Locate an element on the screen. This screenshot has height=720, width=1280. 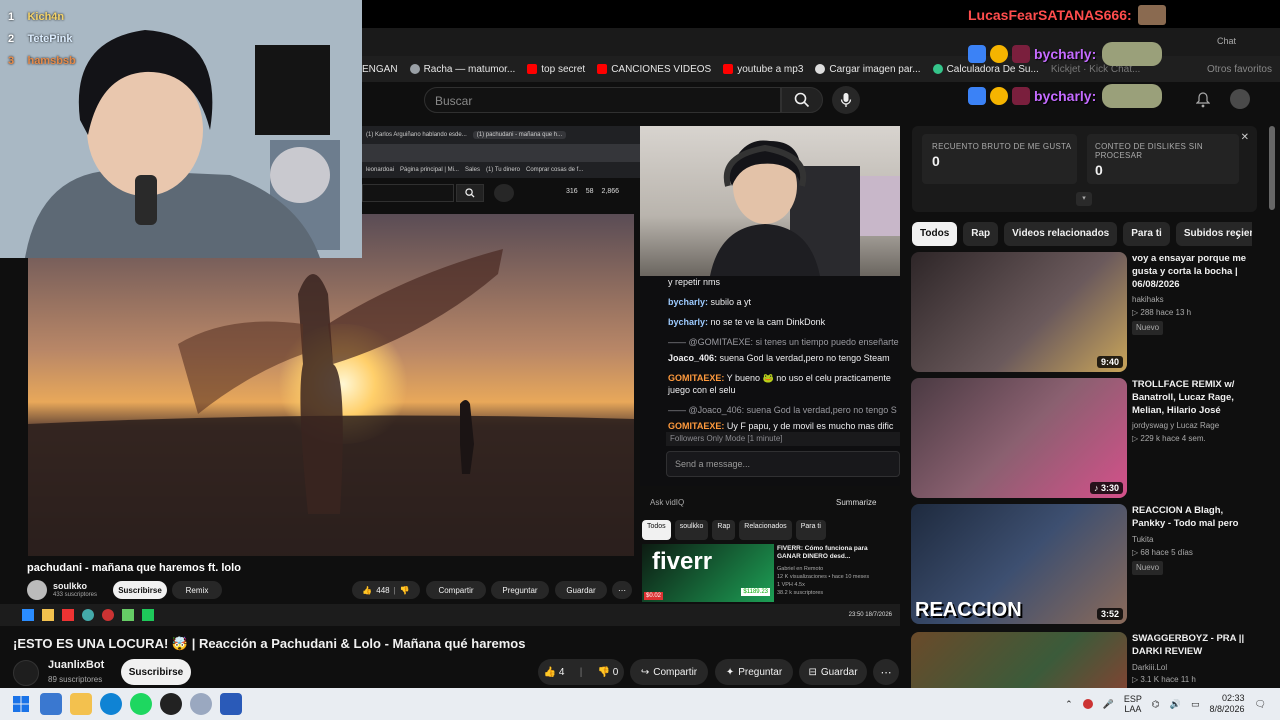
file-explorer-icon is located at coordinates (81, 704).